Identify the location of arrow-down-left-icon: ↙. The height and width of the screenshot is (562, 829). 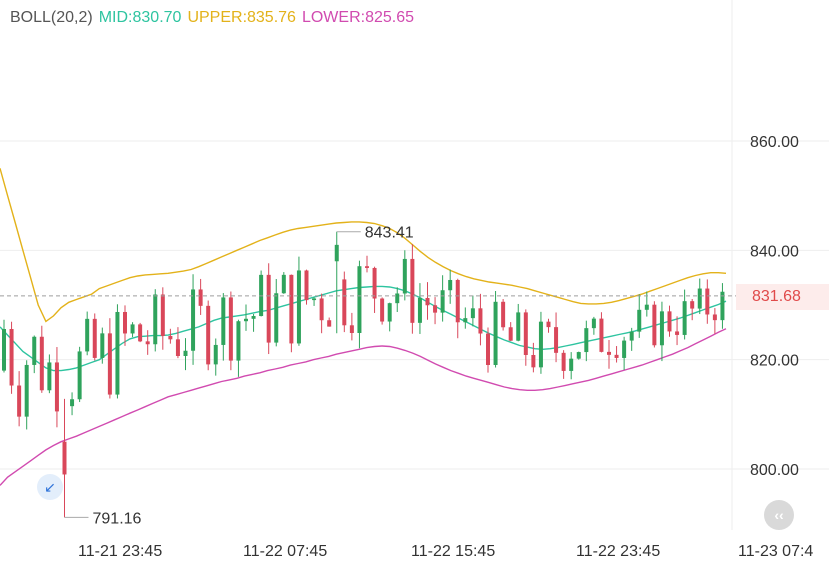
(50, 487).